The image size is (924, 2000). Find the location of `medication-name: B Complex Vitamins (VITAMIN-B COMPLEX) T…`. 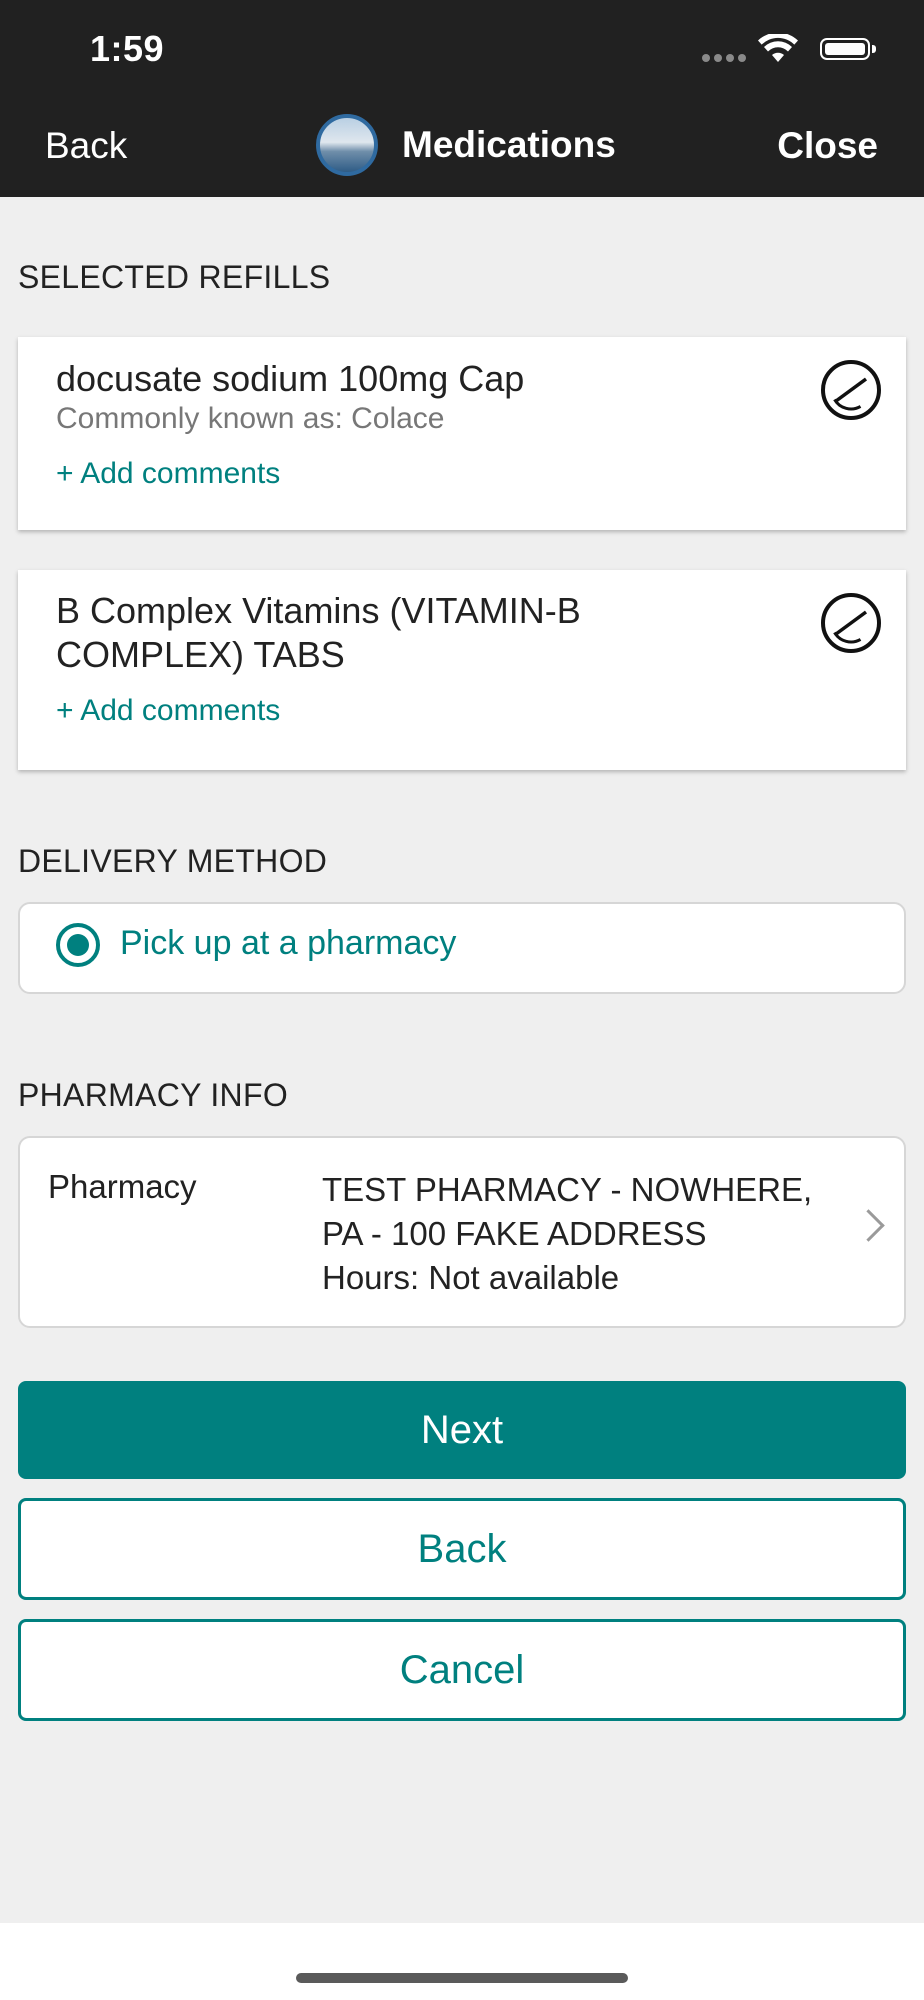

medication-name: B Complex Vitamins (VITAMIN-B COMPLEX) T… is located at coordinates (318, 632).